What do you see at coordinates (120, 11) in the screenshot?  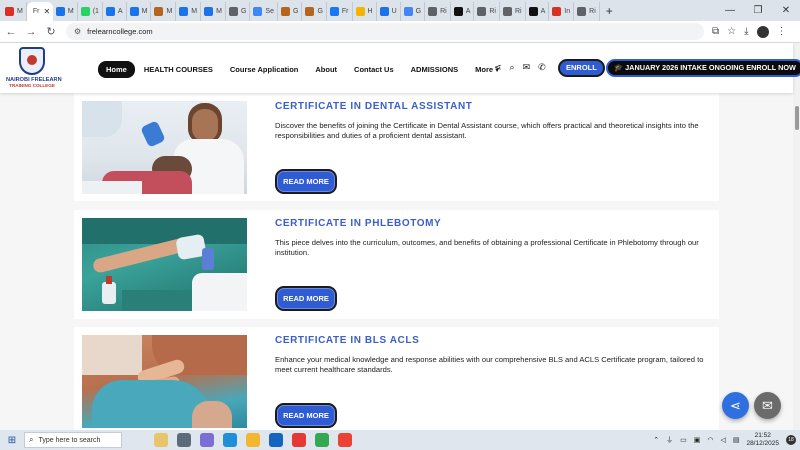 I see `tab-title: A` at bounding box center [120, 11].